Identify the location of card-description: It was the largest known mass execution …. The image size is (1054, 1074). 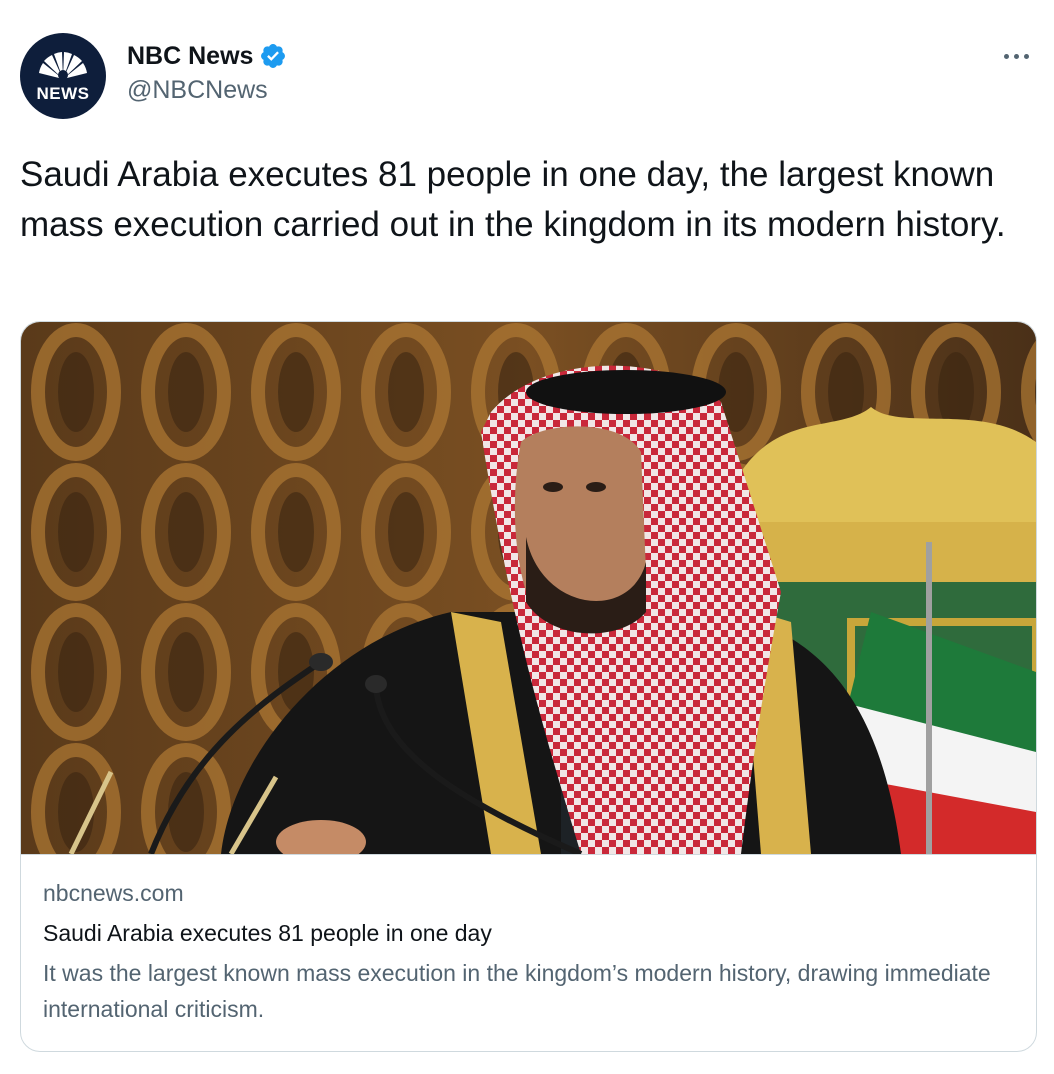
(517, 991).